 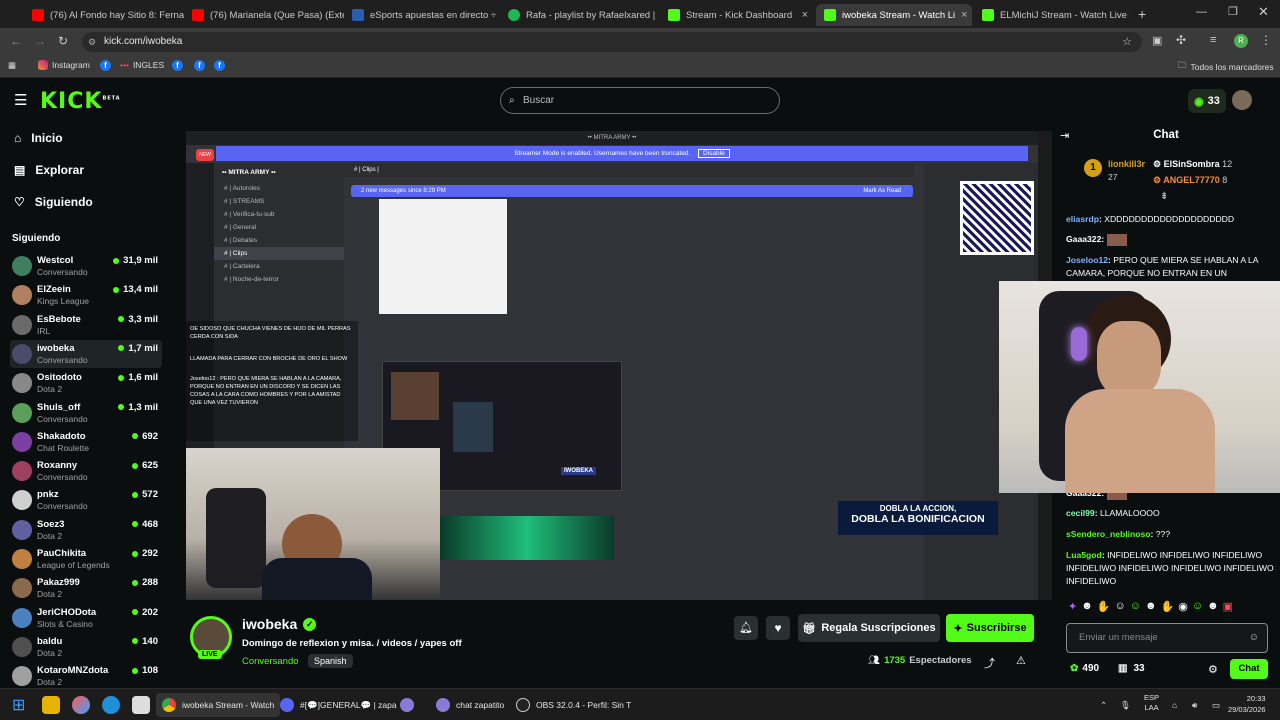 What do you see at coordinates (1249, 669) in the screenshot?
I see `send-chat-button: Chat` at bounding box center [1249, 669].